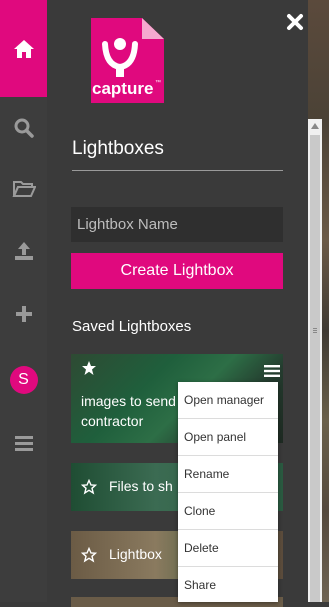 The width and height of the screenshot is (329, 607). Describe the element at coordinates (177, 170) in the screenshot. I see `title-divider` at that location.